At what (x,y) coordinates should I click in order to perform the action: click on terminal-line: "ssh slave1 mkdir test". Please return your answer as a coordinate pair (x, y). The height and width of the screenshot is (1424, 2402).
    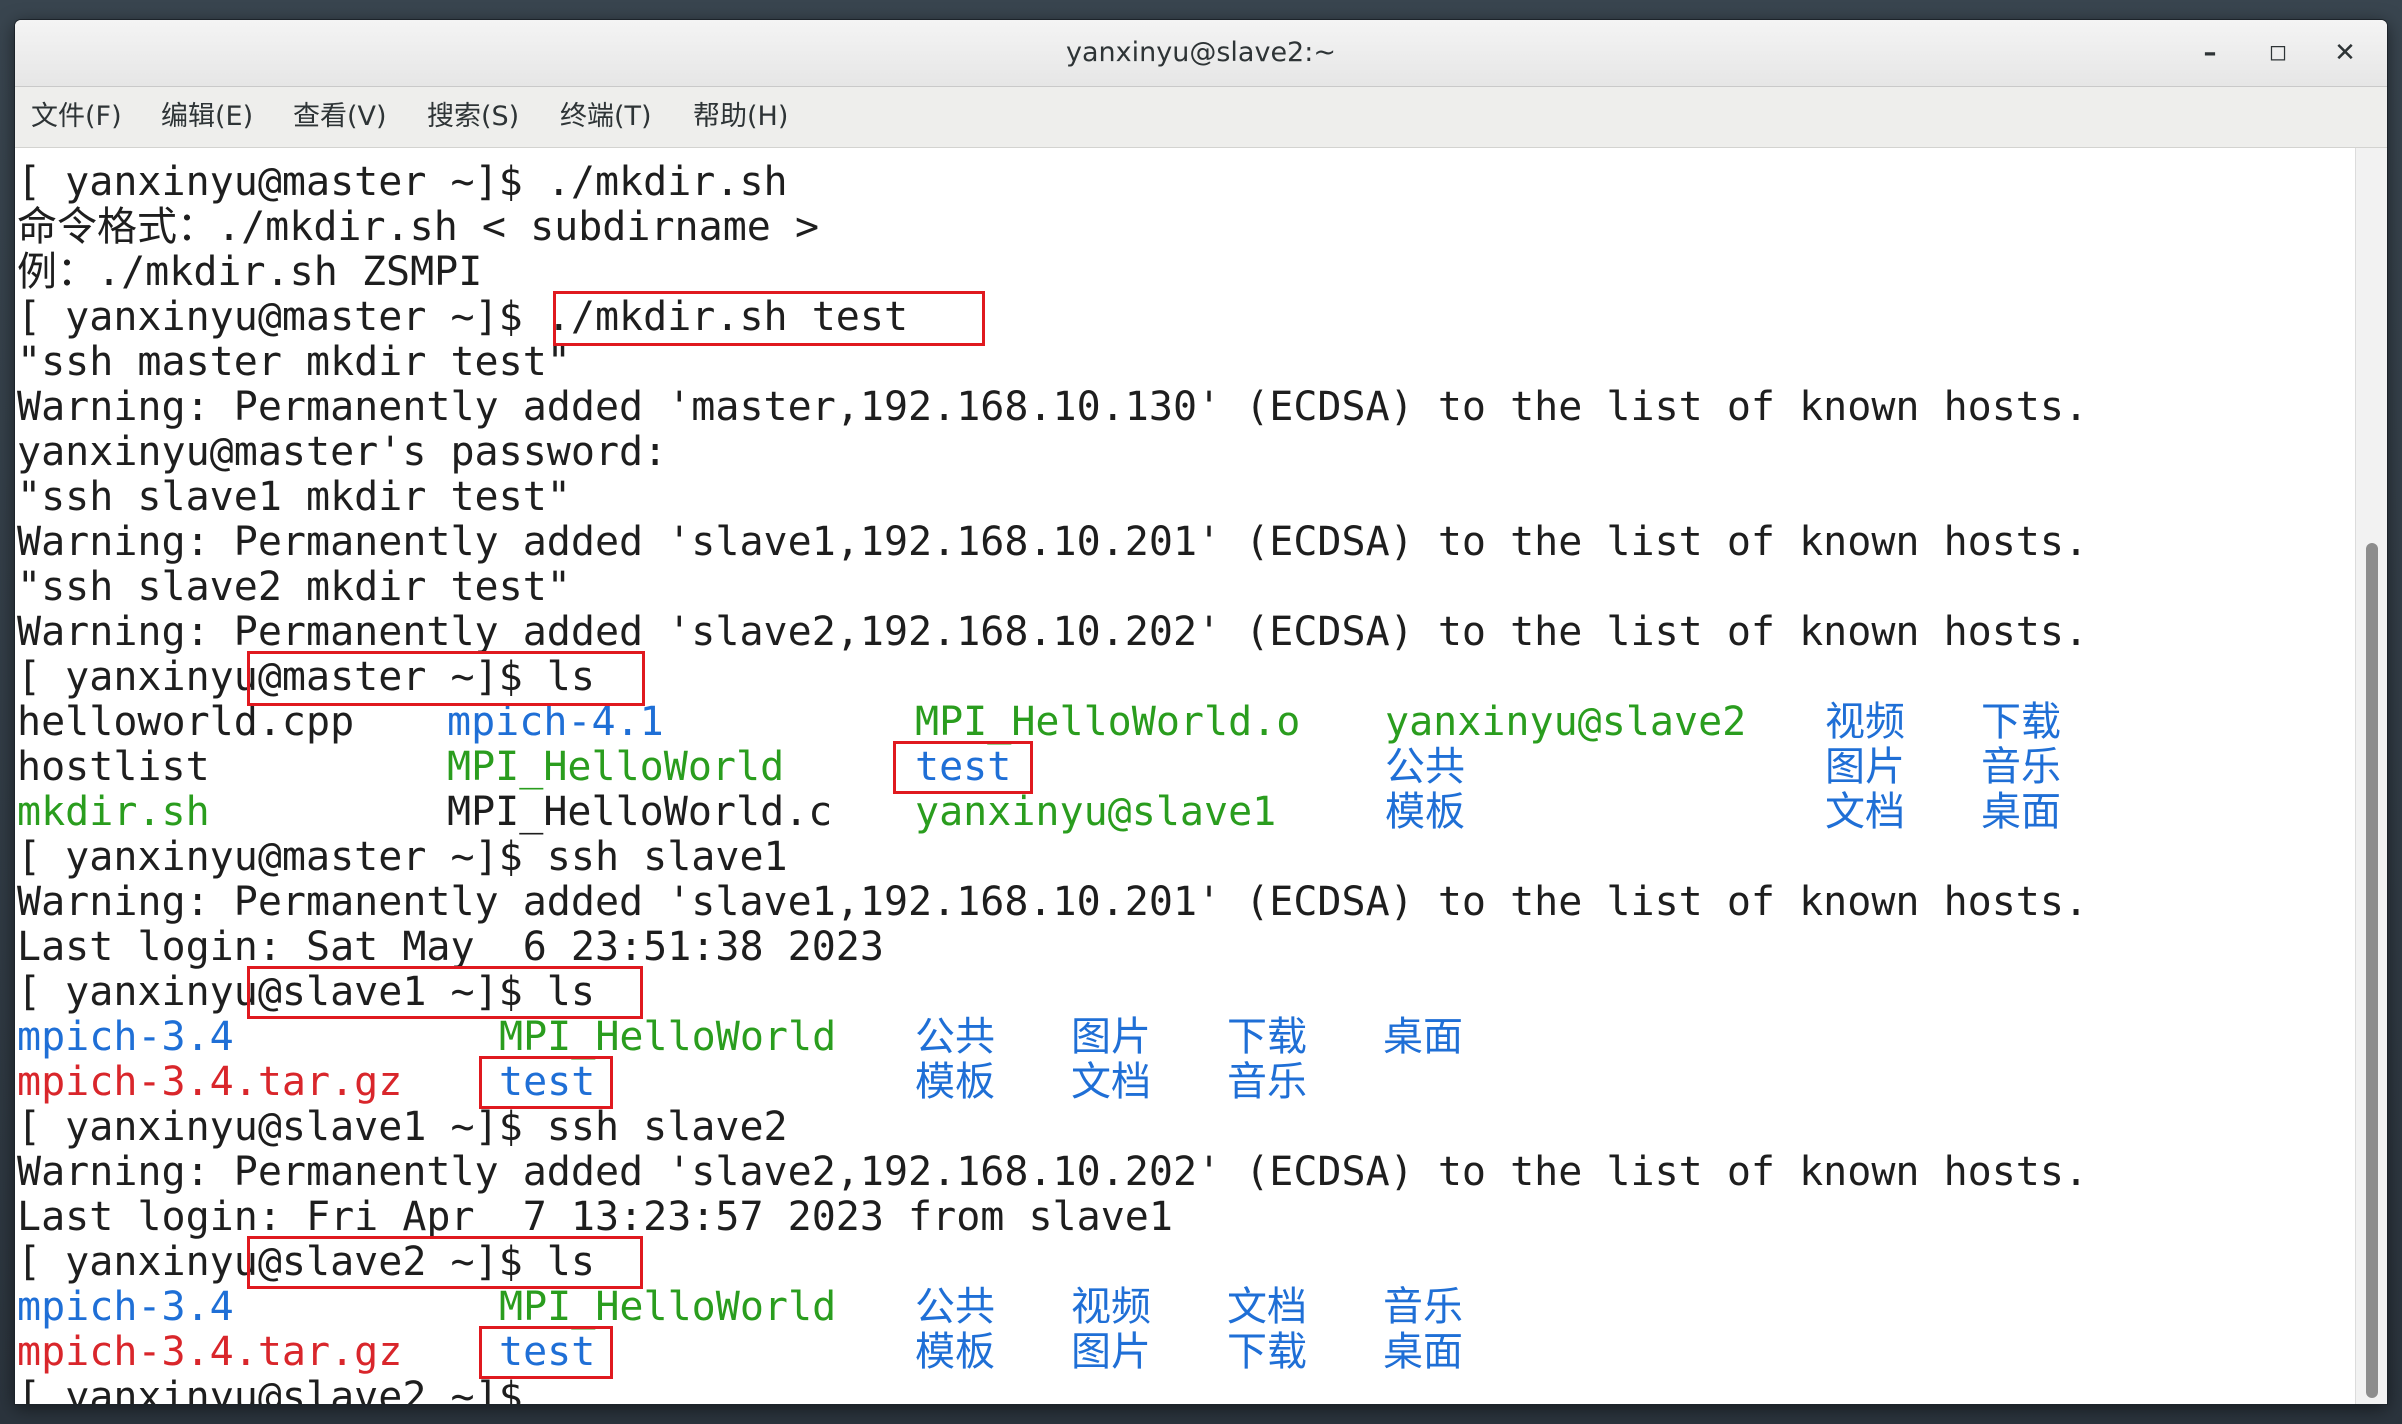
    Looking at the image, I should click on (294, 497).